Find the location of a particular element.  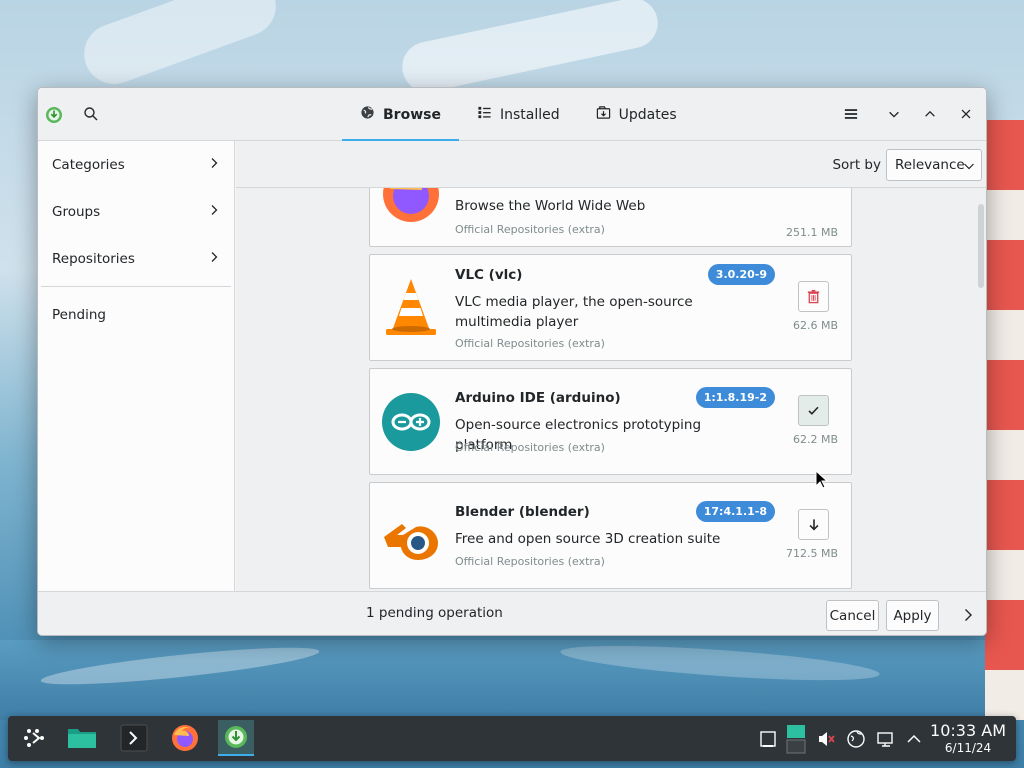

close-icon is located at coordinates (966, 114).